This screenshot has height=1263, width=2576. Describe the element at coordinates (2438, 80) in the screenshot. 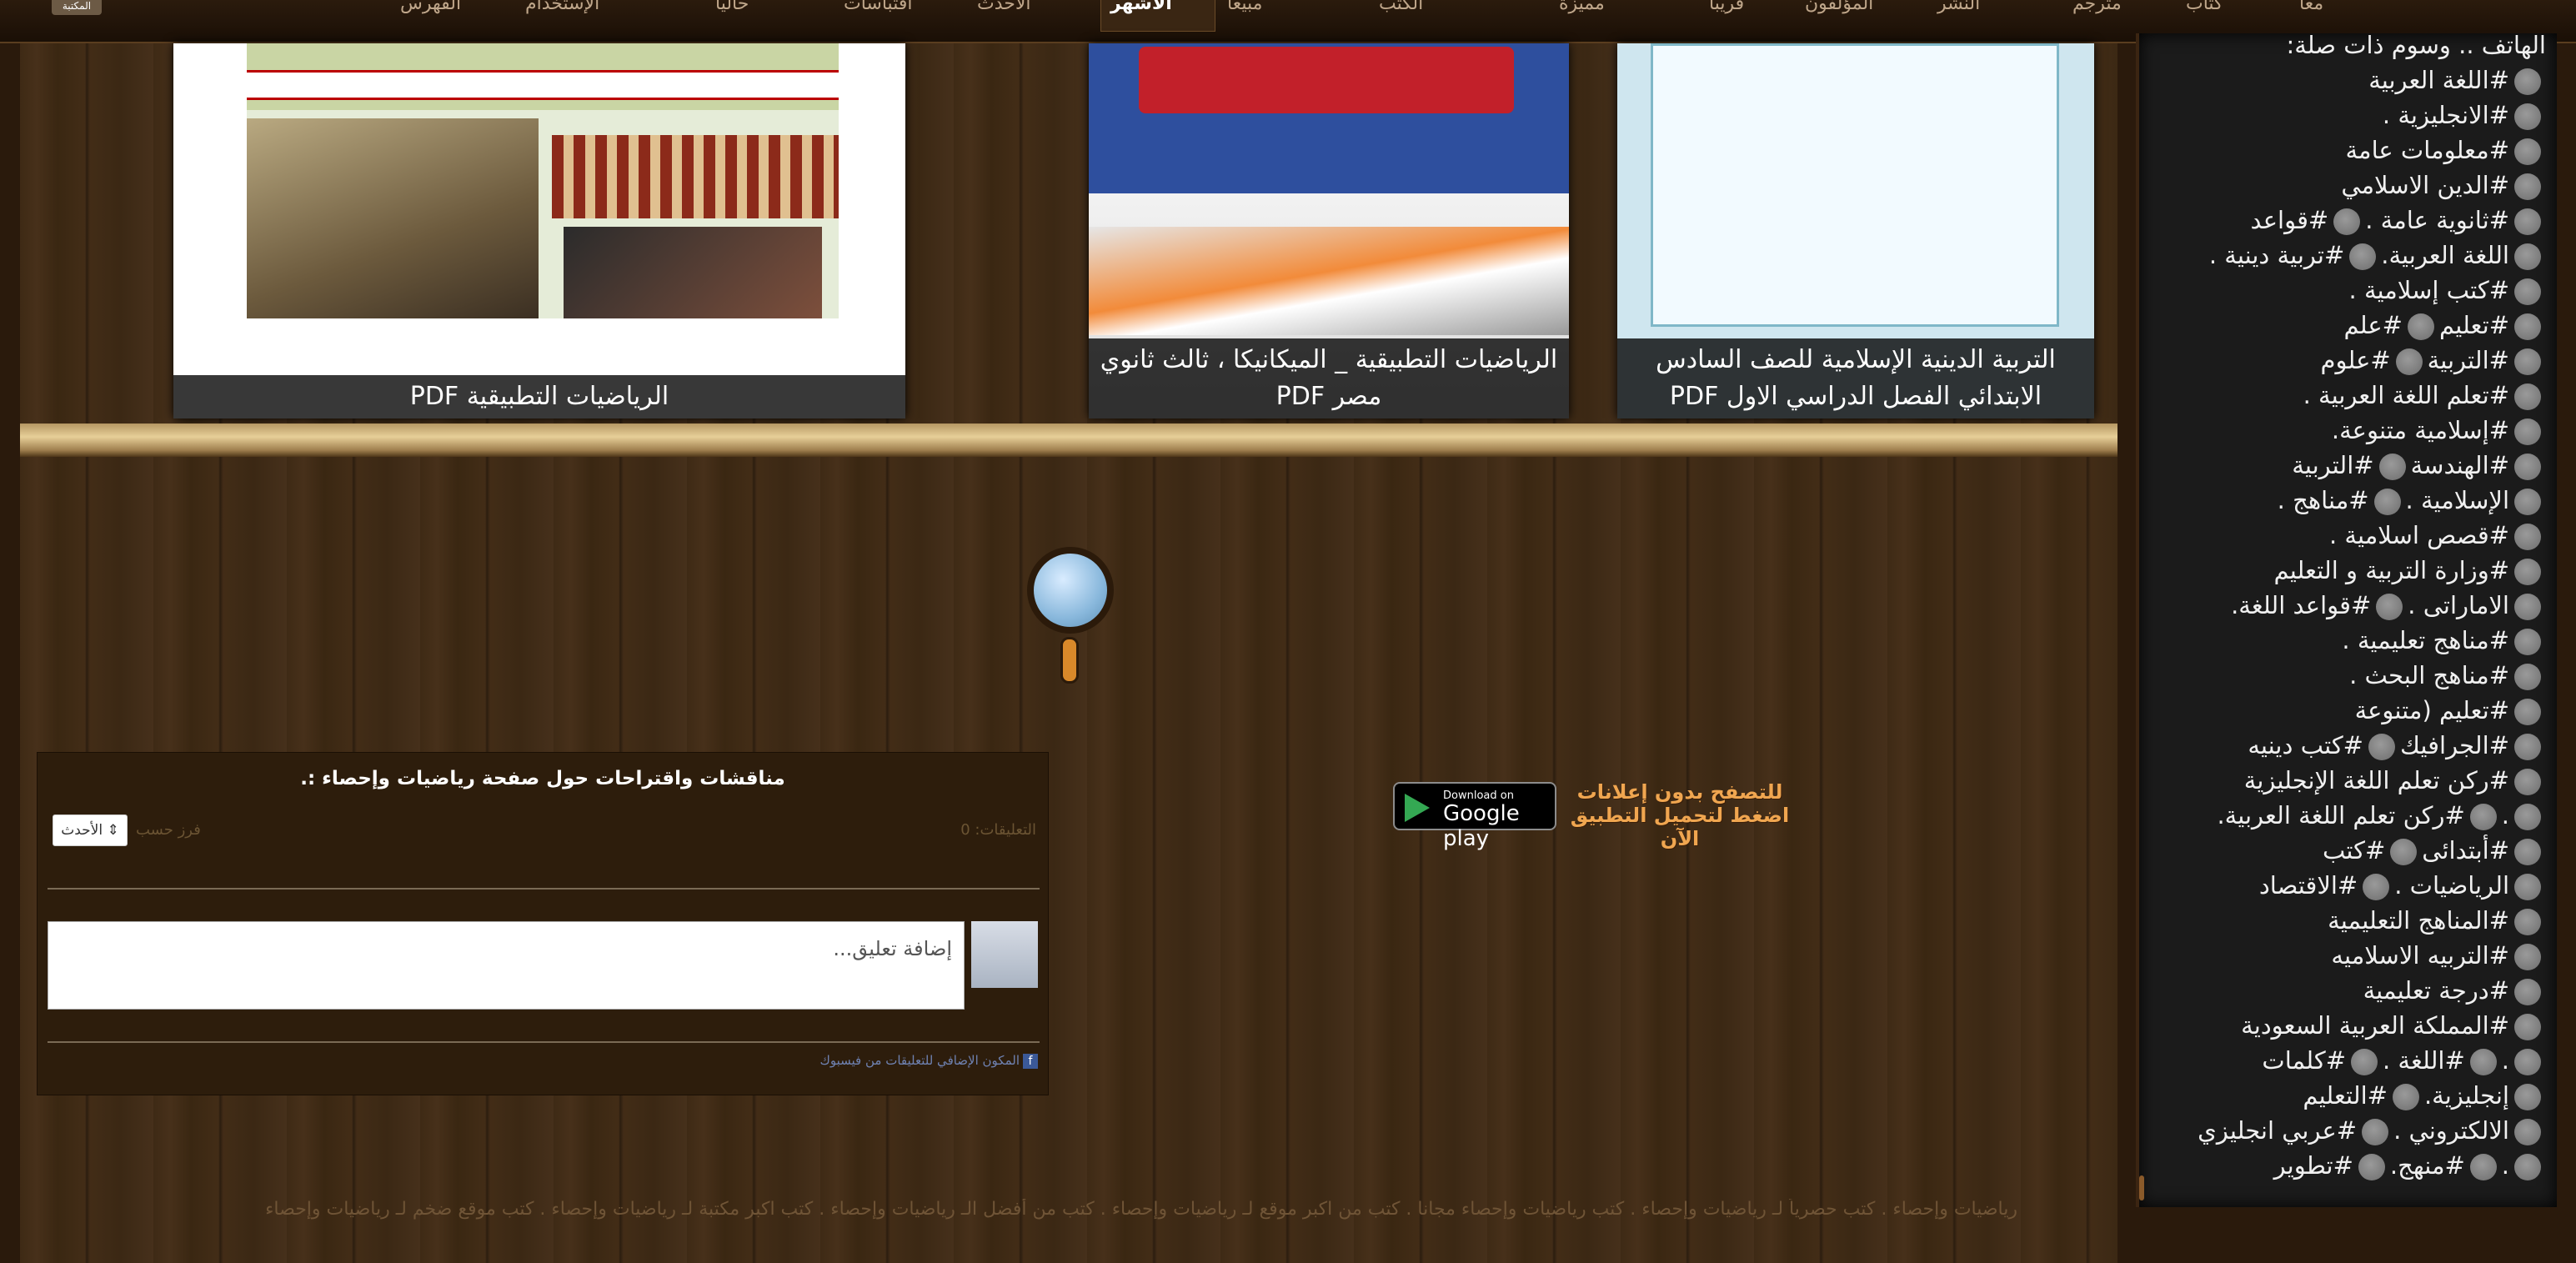

I see `sidebar-tag-text: #اللغة العربية` at that location.